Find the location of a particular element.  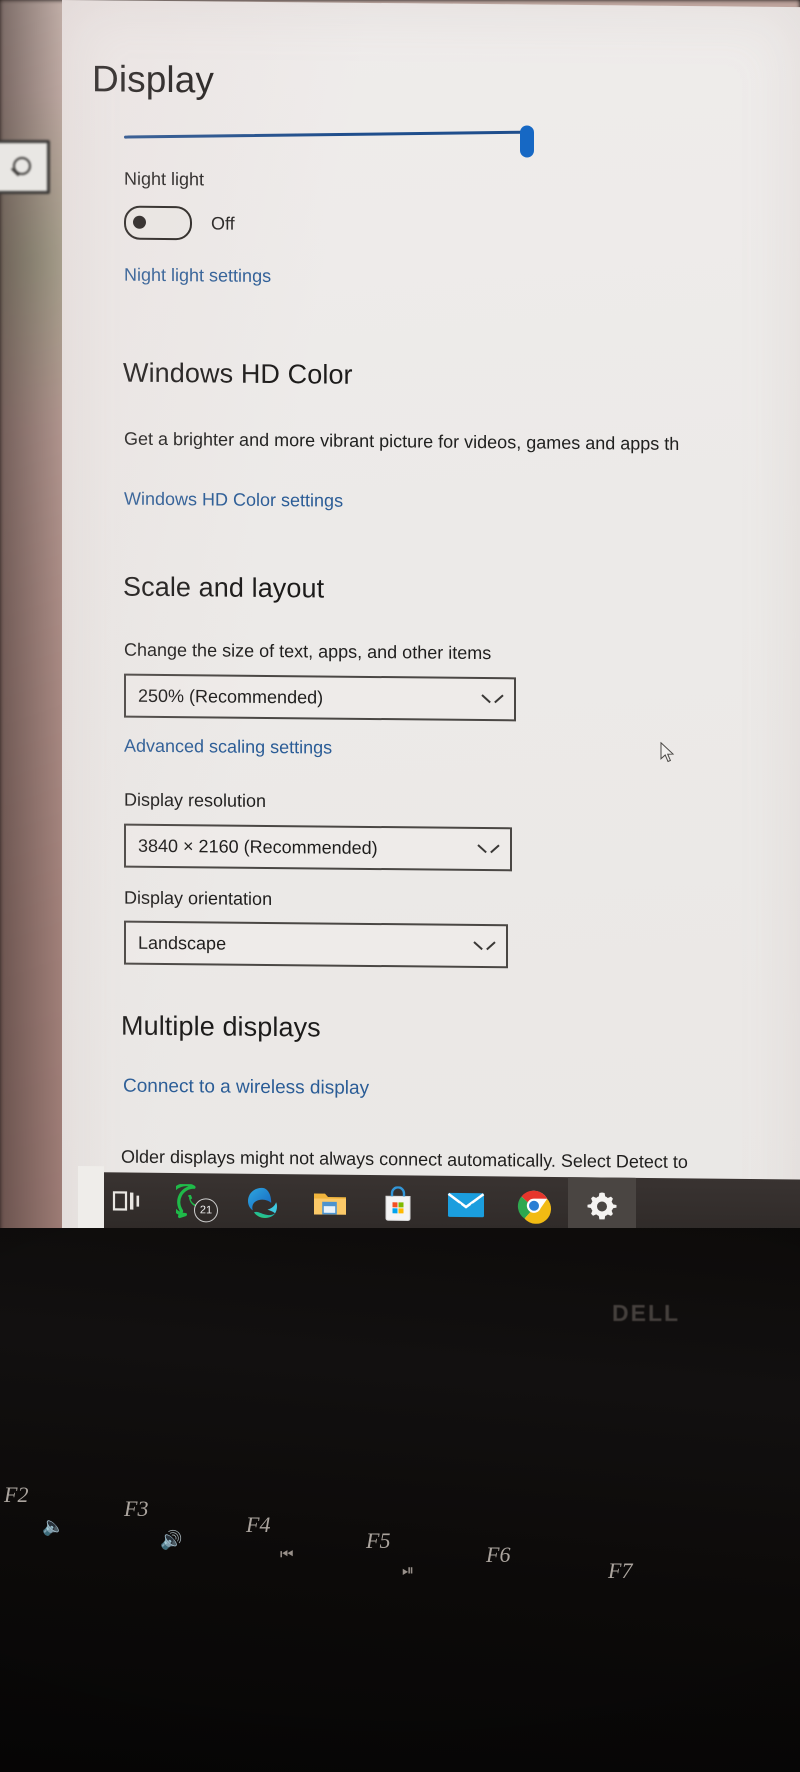

multiple-displays-heading: Multiple displays is located at coordinates (221, 1026).